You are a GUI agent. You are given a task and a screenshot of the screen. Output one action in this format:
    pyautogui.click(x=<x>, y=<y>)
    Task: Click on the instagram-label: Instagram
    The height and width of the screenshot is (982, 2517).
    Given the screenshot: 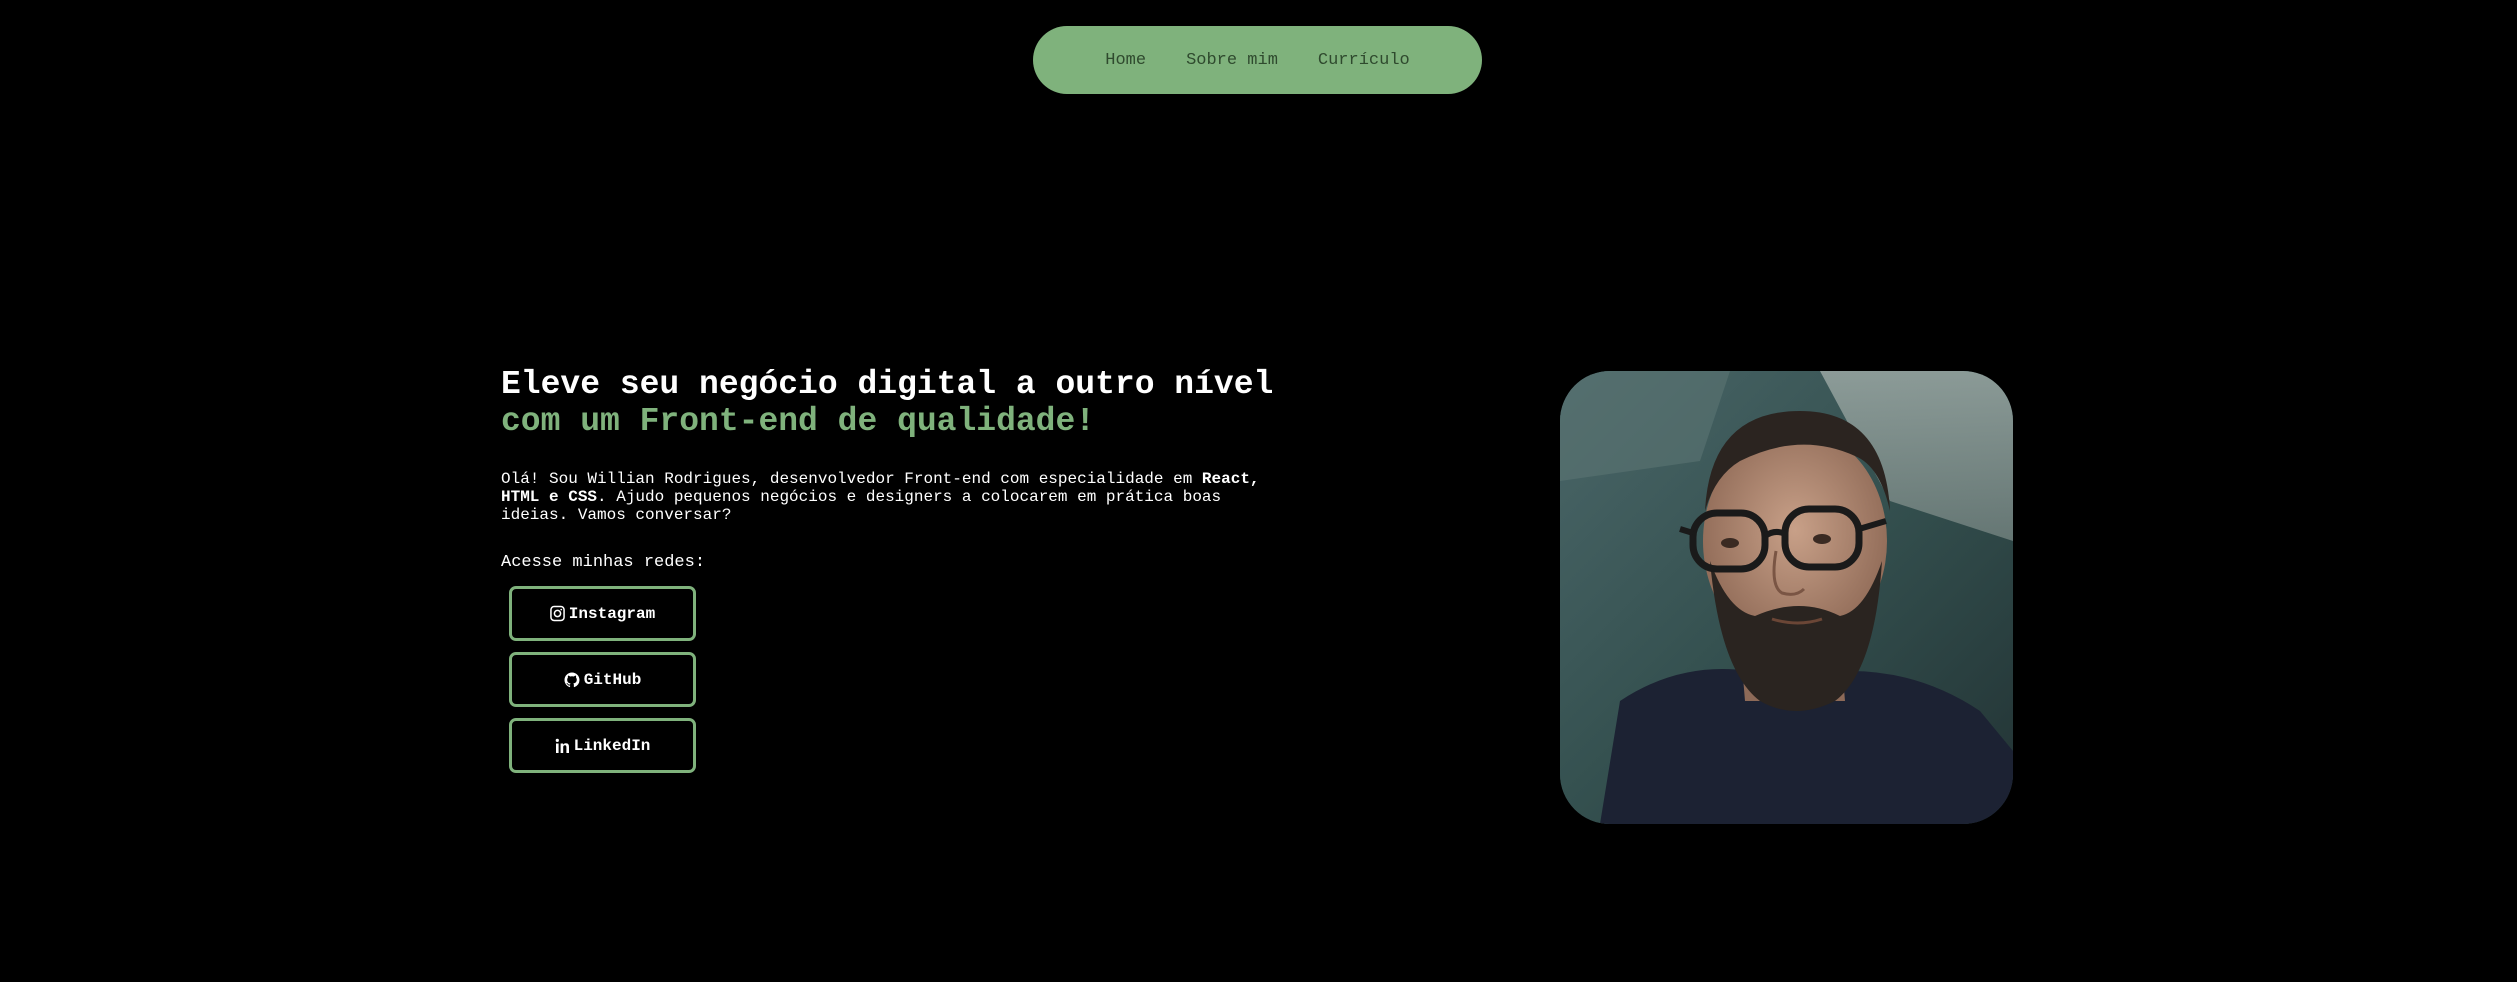 What is the action you would take?
    pyautogui.click(x=612, y=613)
    